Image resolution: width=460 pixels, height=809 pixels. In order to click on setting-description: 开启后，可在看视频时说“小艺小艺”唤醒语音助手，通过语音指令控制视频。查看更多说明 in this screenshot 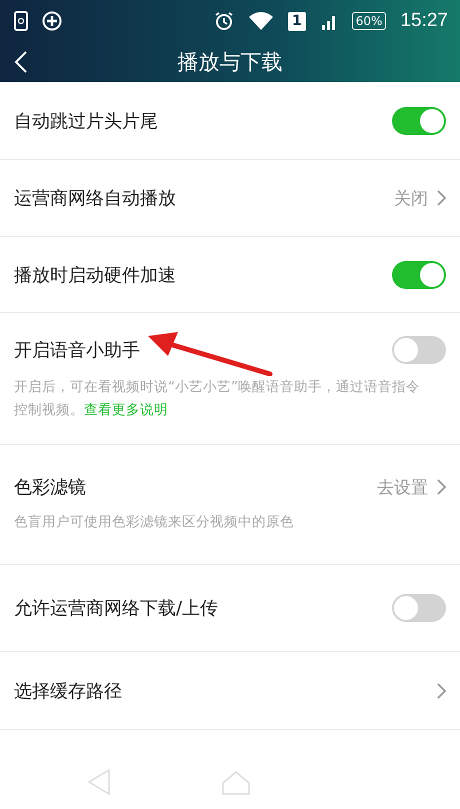, I will do `click(218, 399)`.